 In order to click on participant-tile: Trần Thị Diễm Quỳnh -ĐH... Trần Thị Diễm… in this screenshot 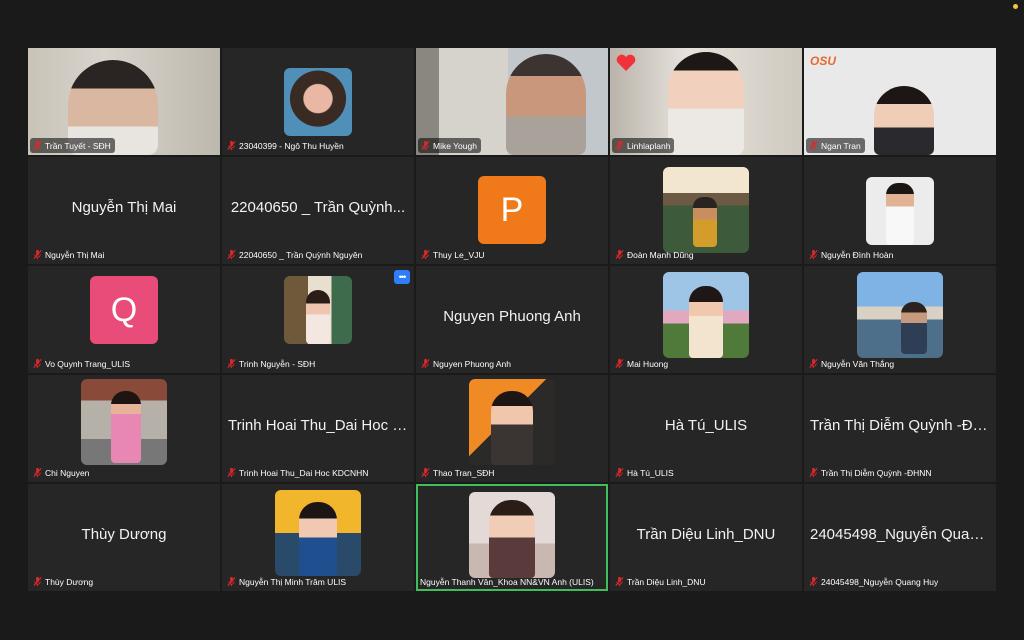, I will do `click(900, 428)`.